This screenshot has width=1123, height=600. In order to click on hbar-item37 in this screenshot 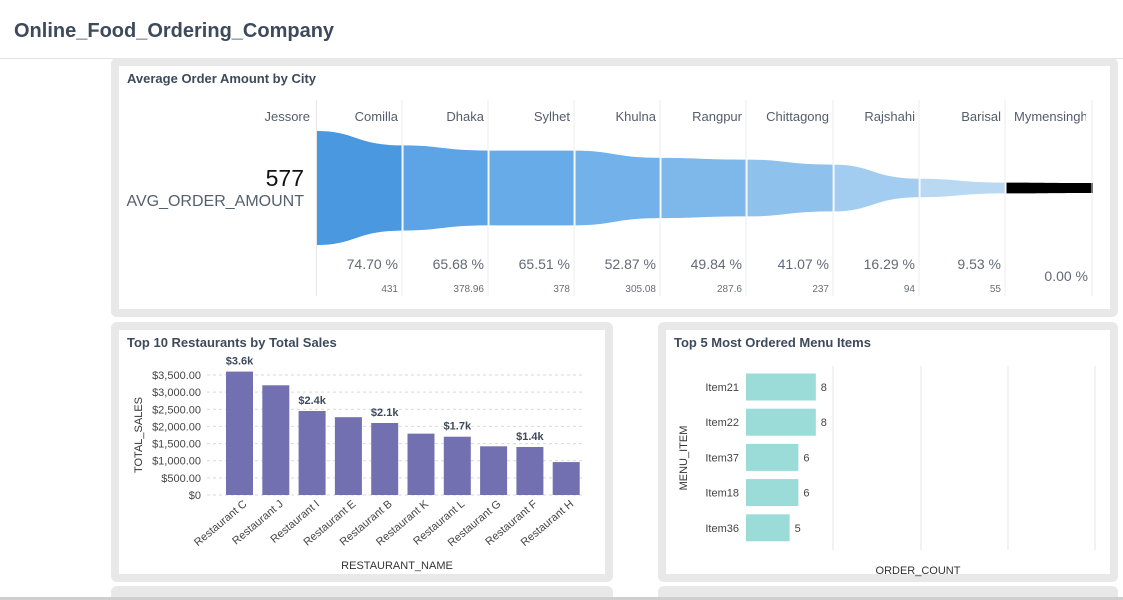, I will do `click(772, 457)`.